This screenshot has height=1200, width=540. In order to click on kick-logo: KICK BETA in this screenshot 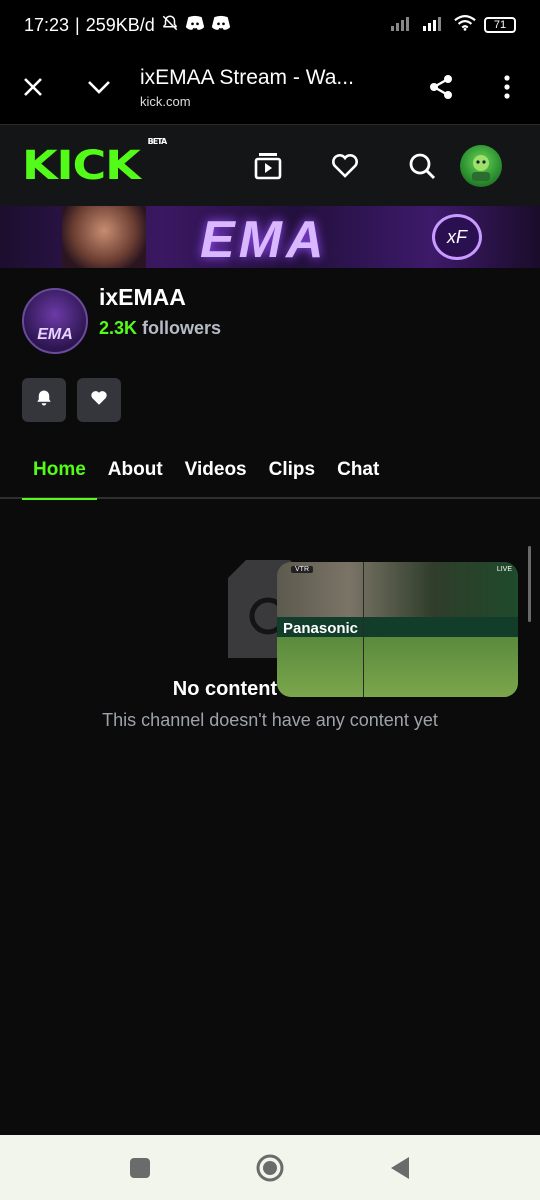, I will do `click(94, 163)`.